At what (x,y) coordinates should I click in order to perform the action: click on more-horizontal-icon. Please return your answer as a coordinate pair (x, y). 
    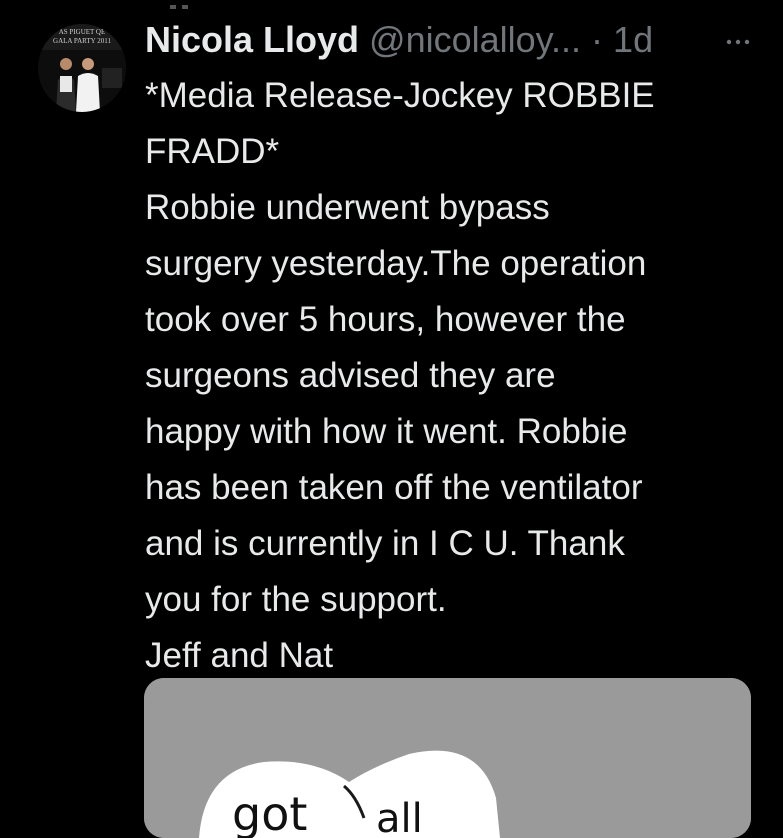
    Looking at the image, I should click on (738, 38).